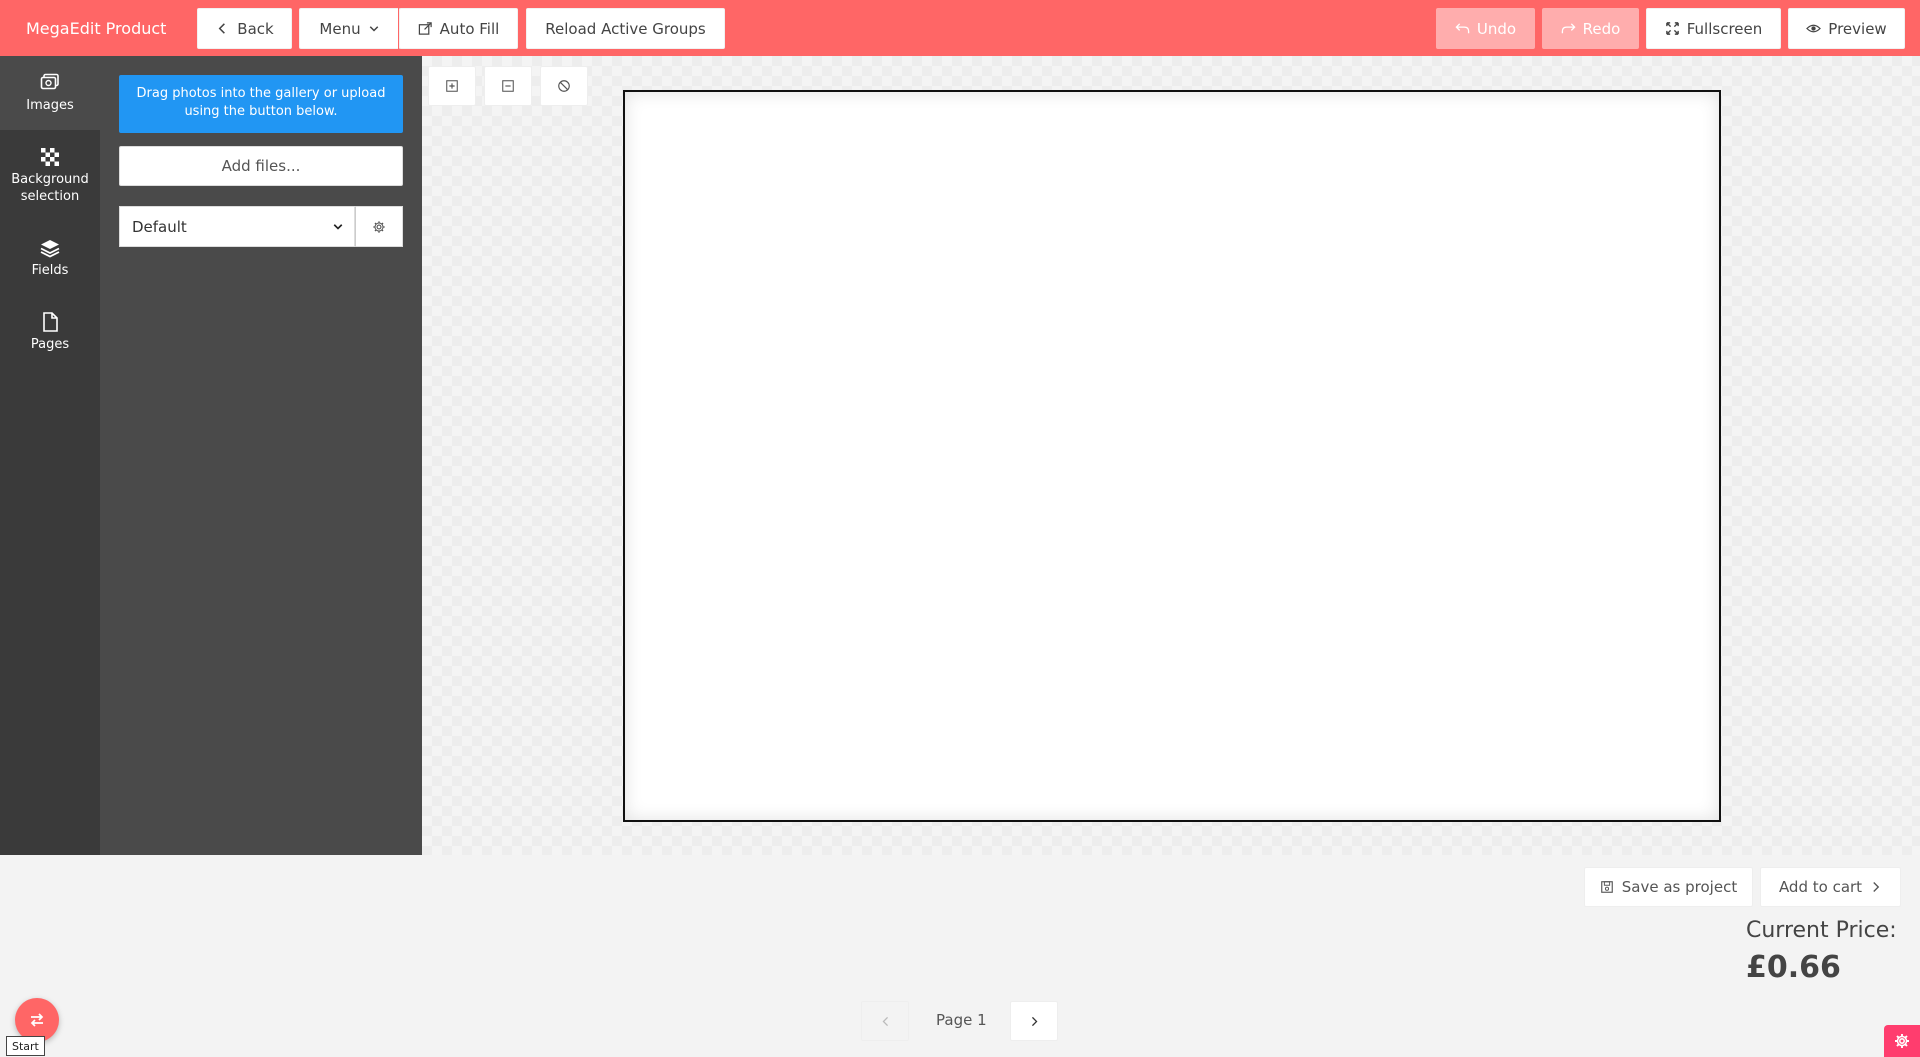  I want to click on zoom-out-button, so click(508, 86).